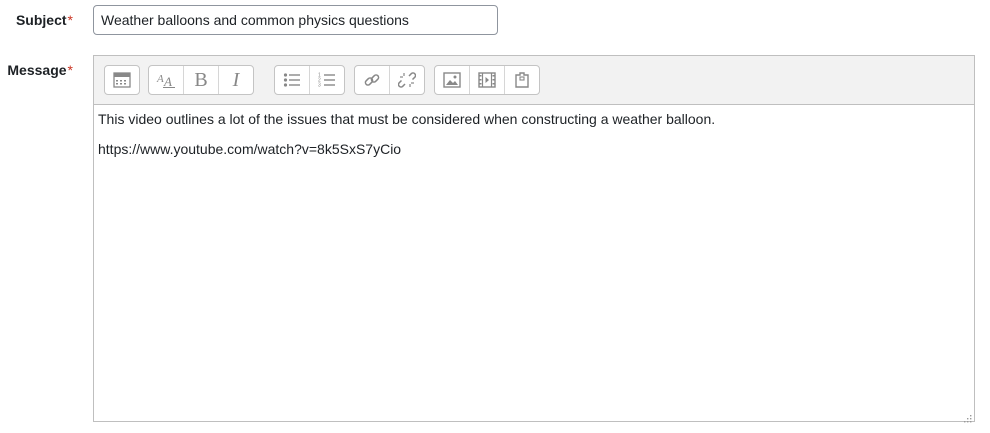  I want to click on font-style-button: AA, so click(166, 80).